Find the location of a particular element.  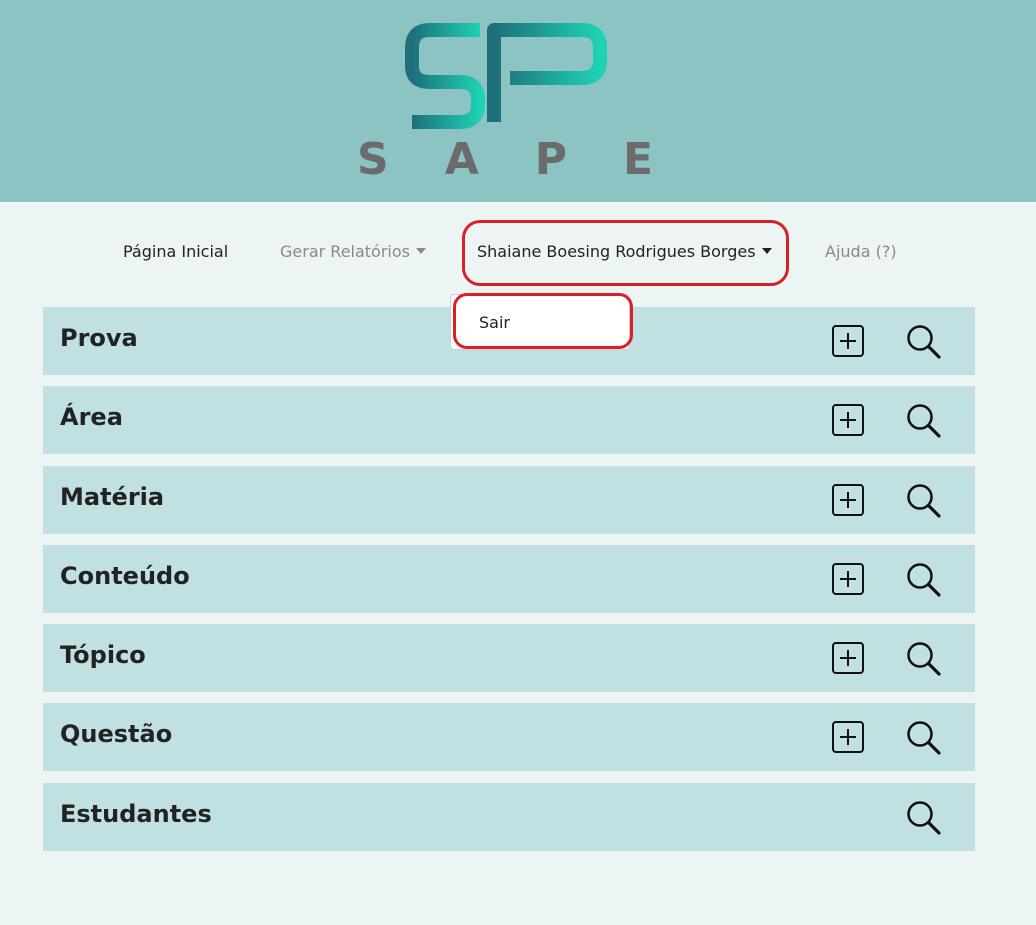

nav-help-link: Ajuda (?) is located at coordinates (861, 252).